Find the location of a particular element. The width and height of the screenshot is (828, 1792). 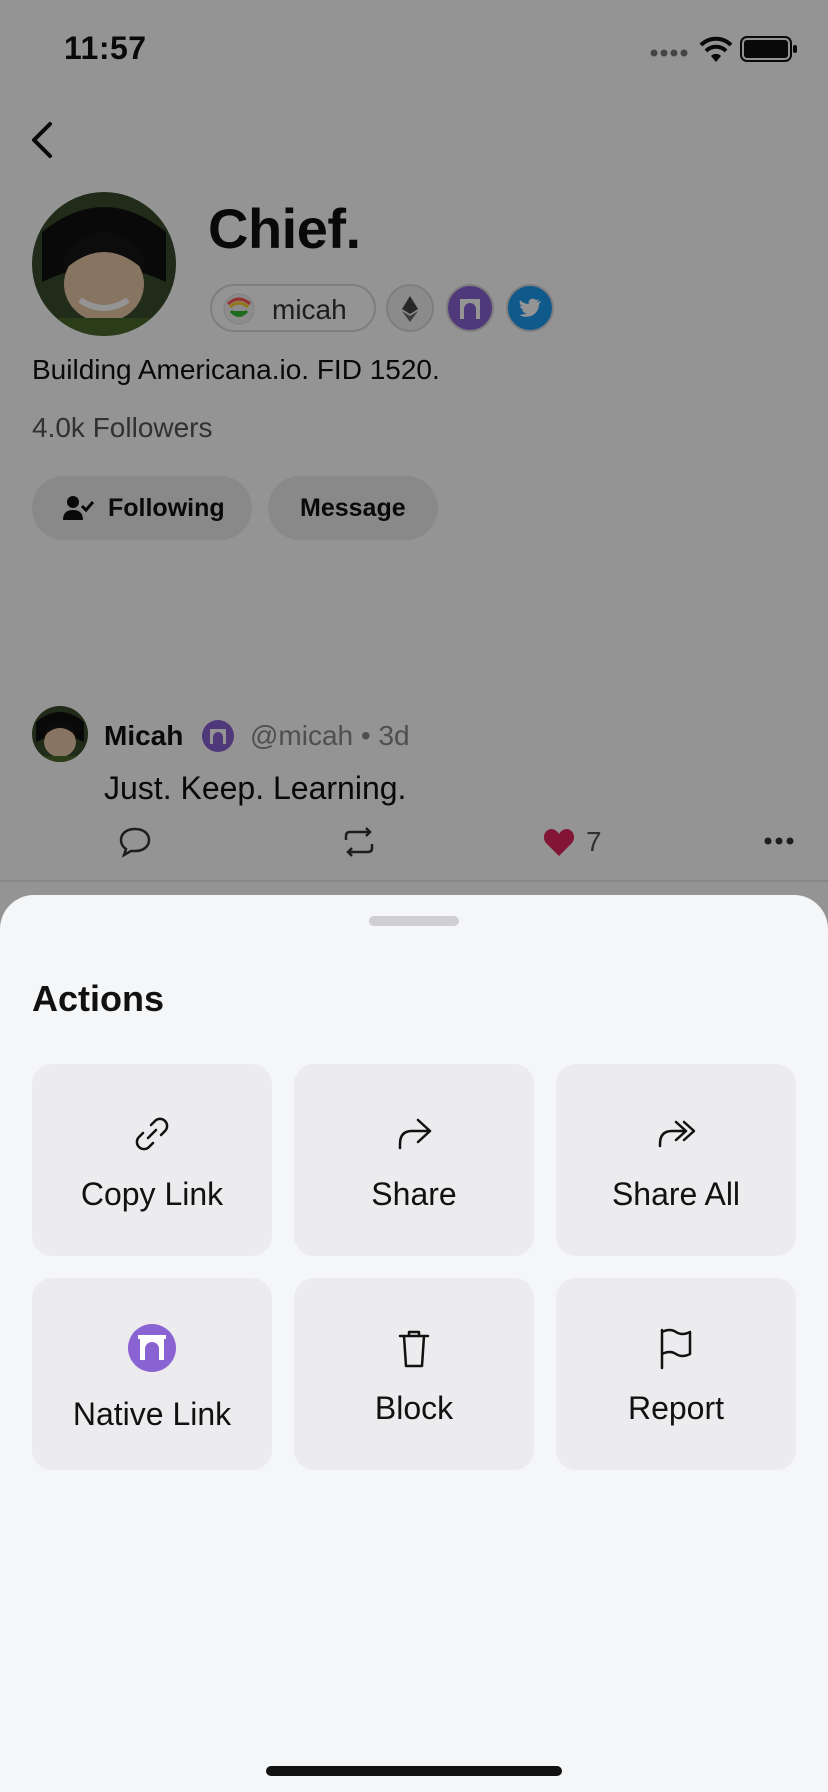

copy-link-button: Copy Link is located at coordinates (152, 1160).